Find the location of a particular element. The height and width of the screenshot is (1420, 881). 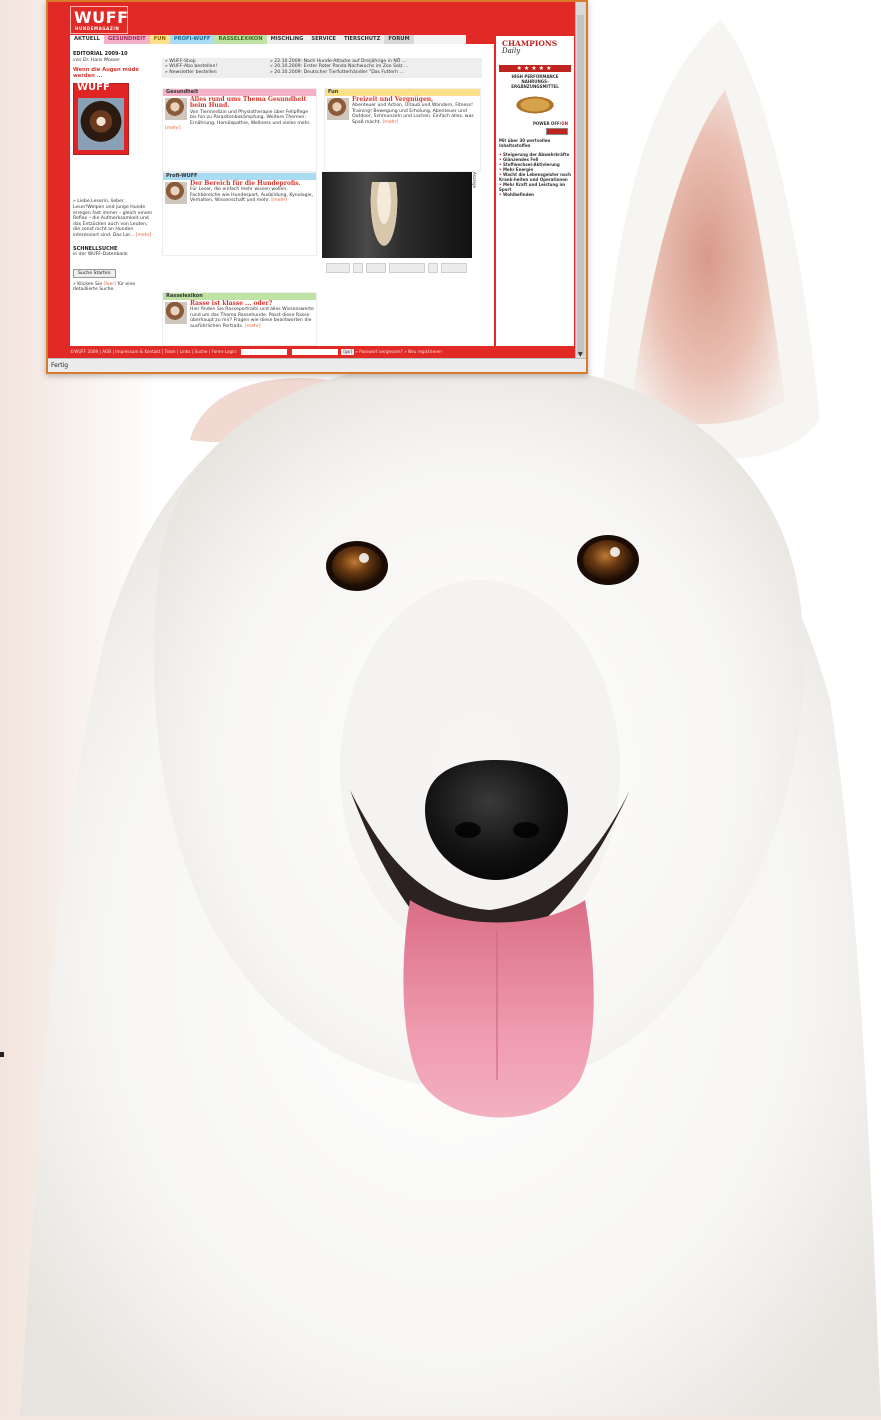

power-on-label: ON is located at coordinates (564, 123).